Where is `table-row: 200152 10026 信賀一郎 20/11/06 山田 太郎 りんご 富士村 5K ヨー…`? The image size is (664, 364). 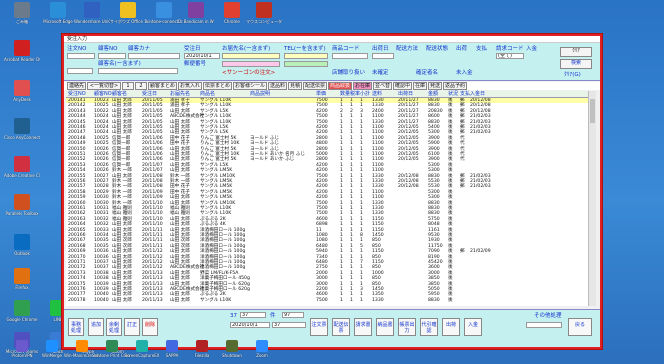 table-row: 200152 10026 信賀一郎 20/11/06 山田 太郎 りんご 富士村 5K ヨー… is located at coordinates (327, 159).